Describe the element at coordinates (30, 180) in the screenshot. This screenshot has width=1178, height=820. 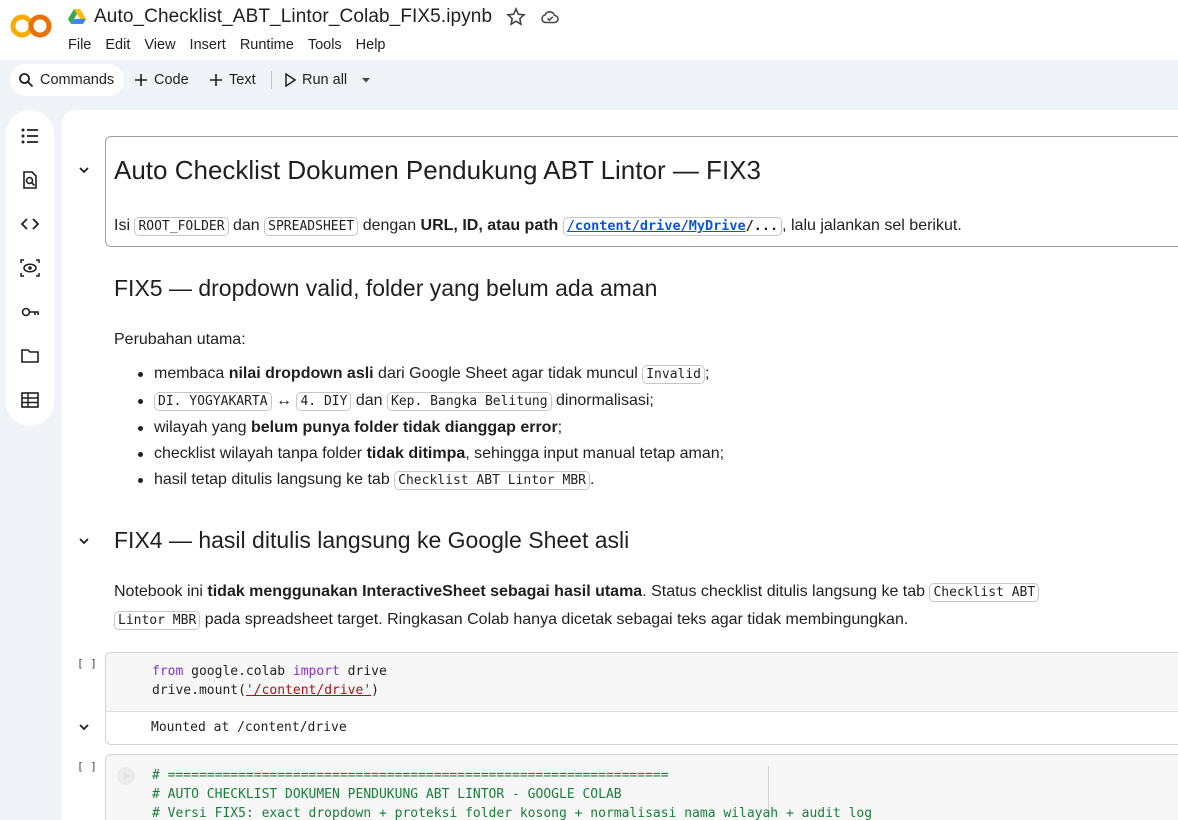
I see `find-icon` at that location.